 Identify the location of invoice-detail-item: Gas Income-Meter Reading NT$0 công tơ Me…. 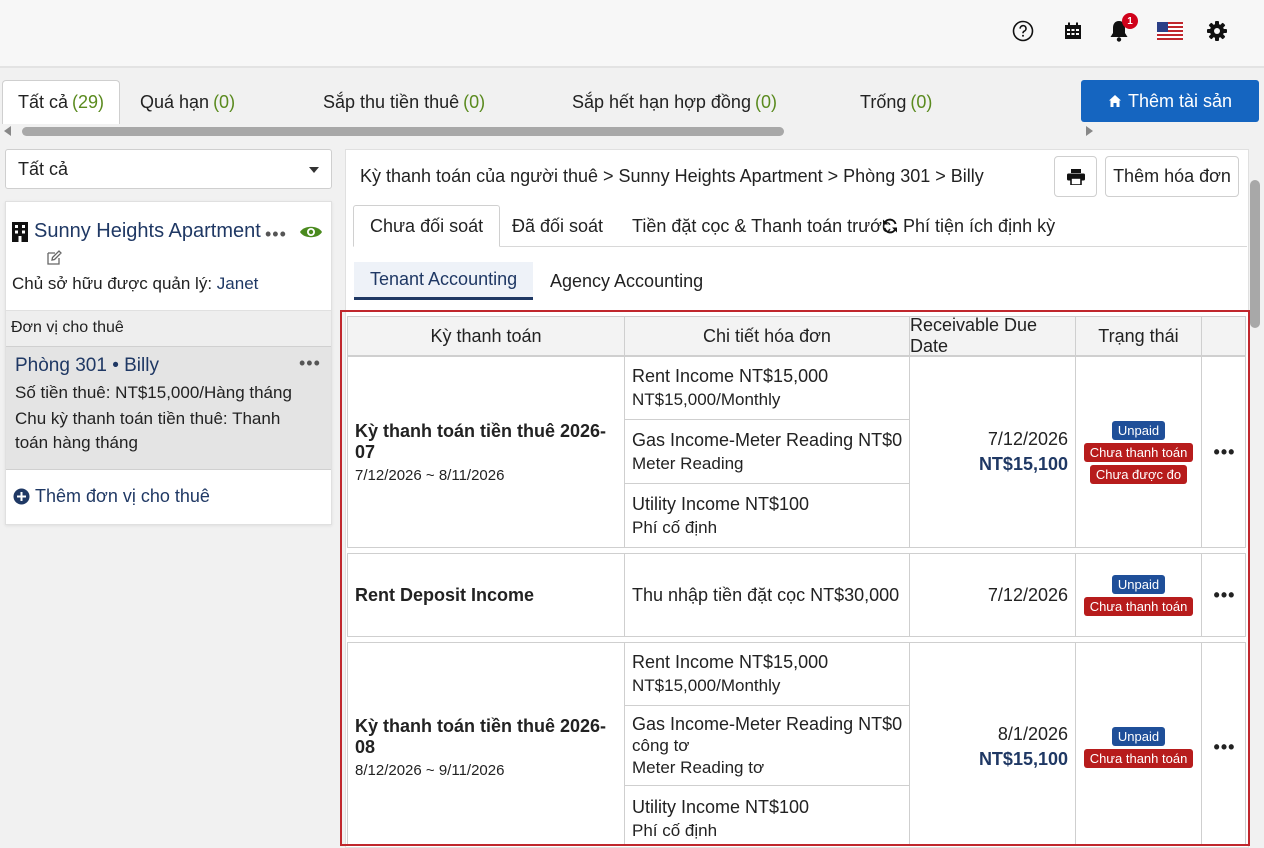
(767, 746).